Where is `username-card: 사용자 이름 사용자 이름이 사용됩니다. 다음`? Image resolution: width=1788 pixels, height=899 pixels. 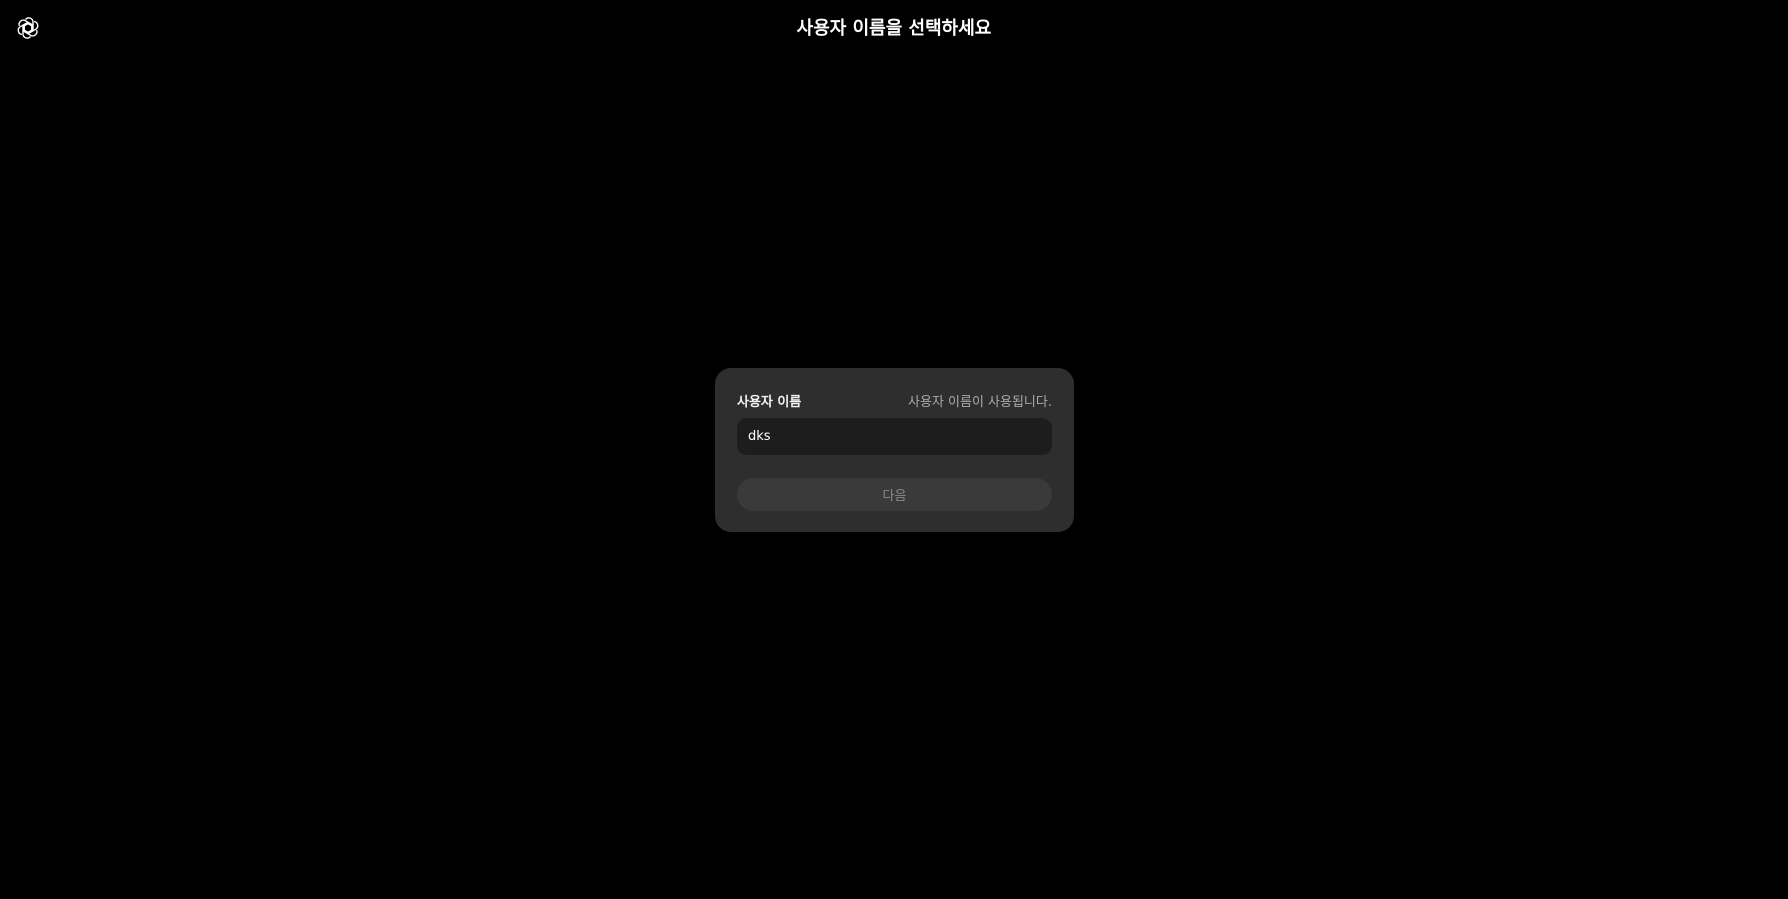
username-card: 사용자 이름 사용자 이름이 사용됩니다. 다음 is located at coordinates (894, 450).